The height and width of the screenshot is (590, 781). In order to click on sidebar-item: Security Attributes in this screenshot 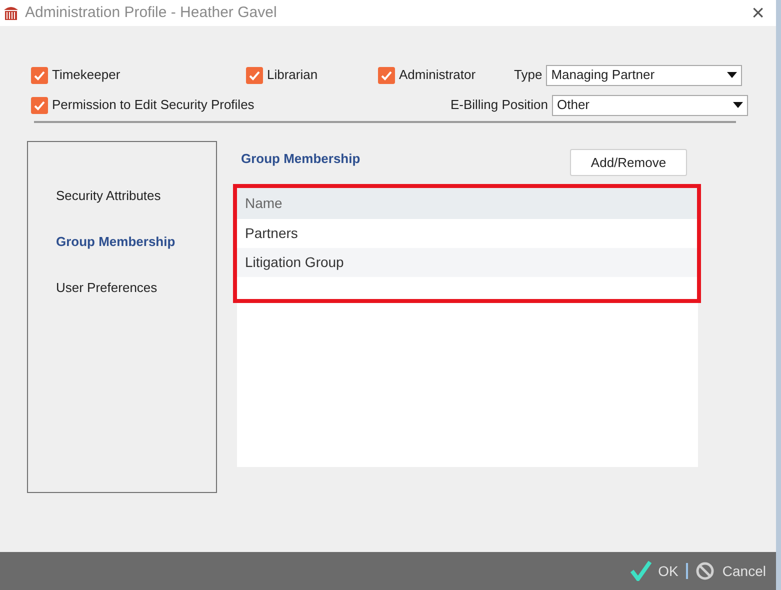, I will do `click(136, 196)`.